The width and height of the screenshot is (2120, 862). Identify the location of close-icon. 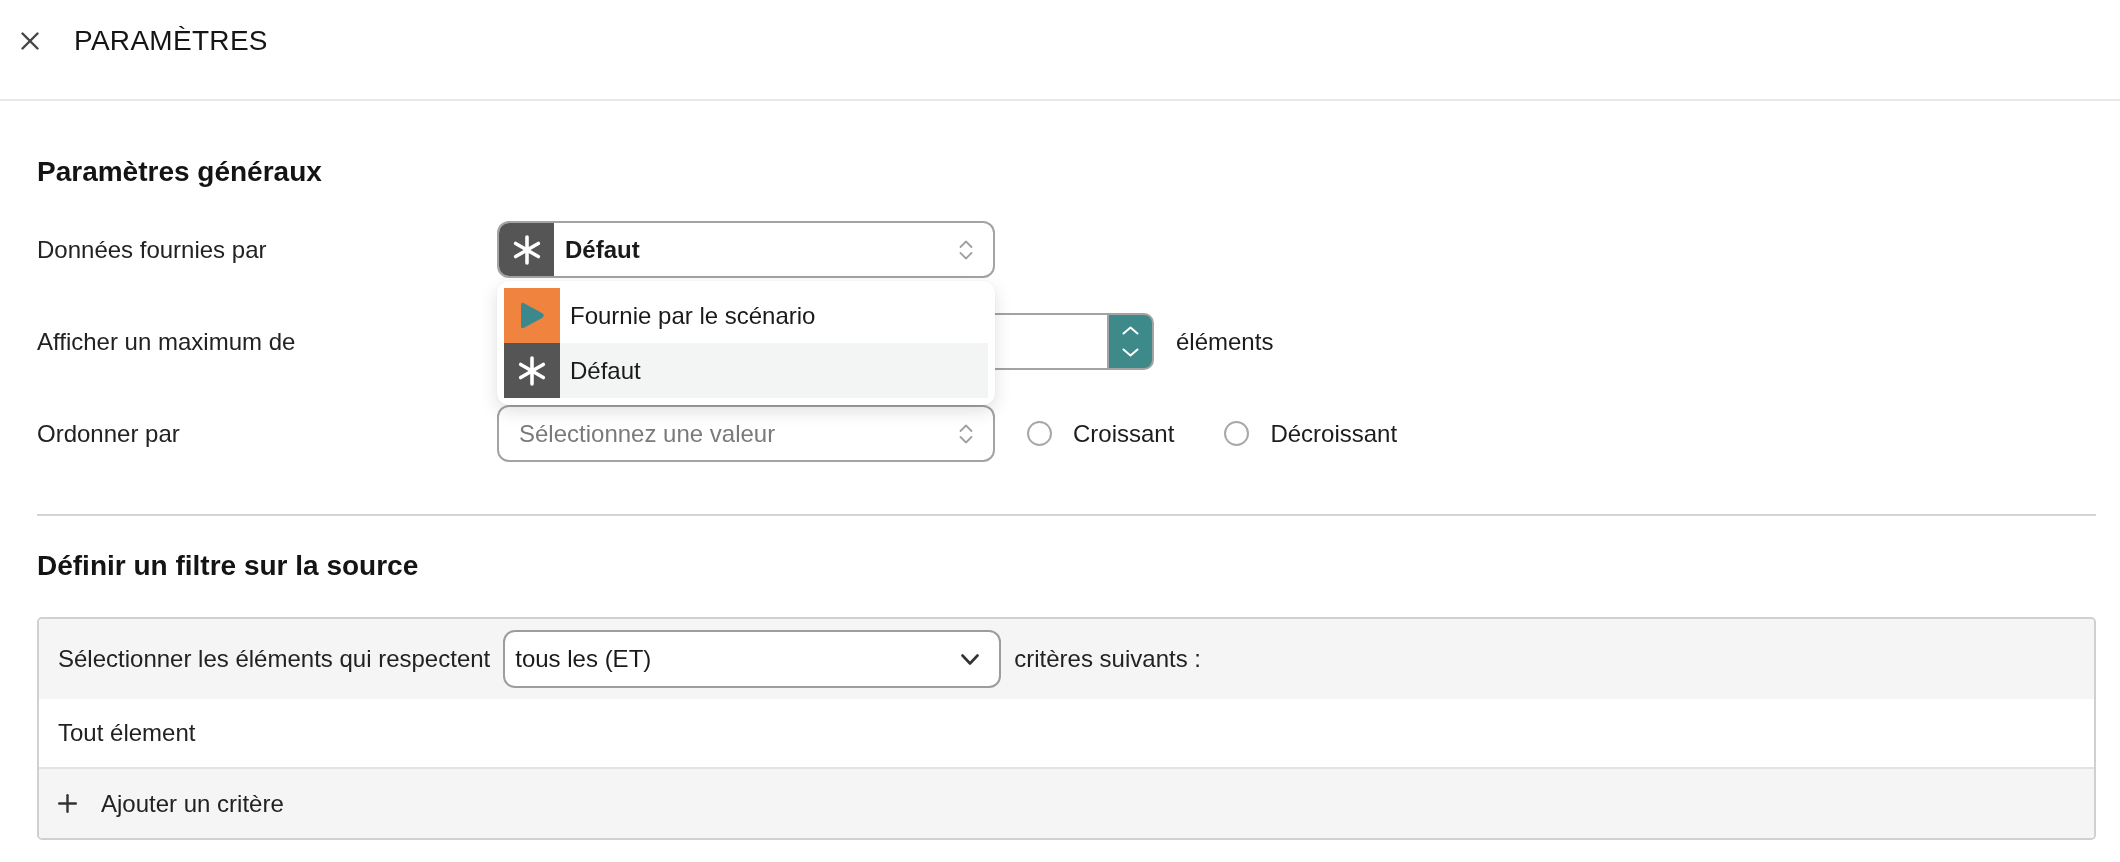
(30, 40).